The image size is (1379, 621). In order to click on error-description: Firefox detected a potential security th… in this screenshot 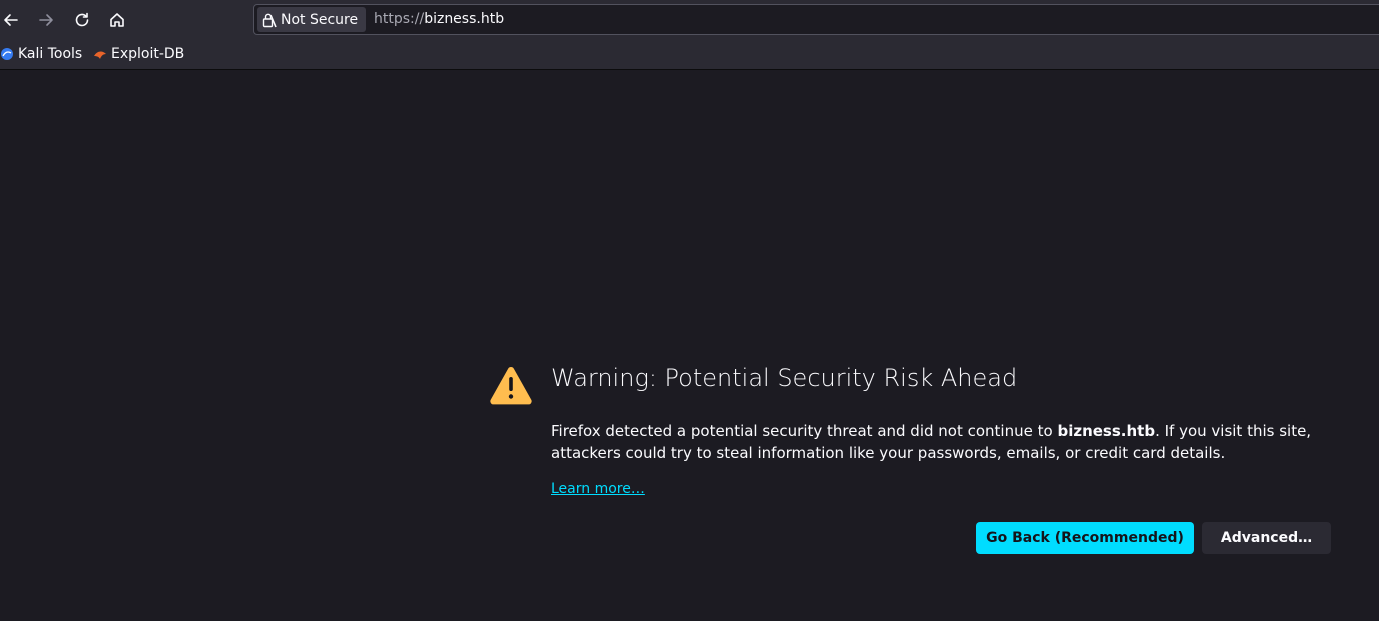, I will do `click(941, 442)`.